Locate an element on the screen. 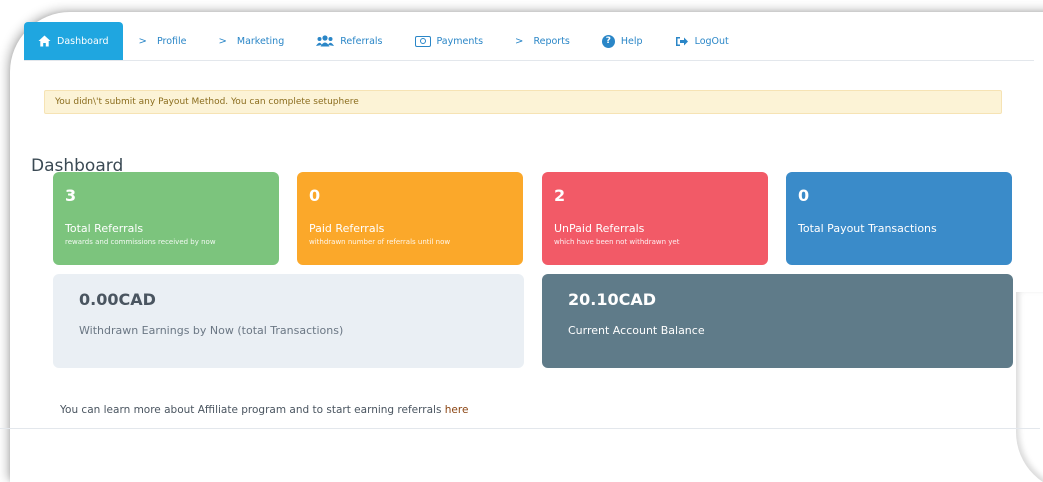 The width and height of the screenshot is (1043, 482). nav-marketing: > Marketing is located at coordinates (251, 41).